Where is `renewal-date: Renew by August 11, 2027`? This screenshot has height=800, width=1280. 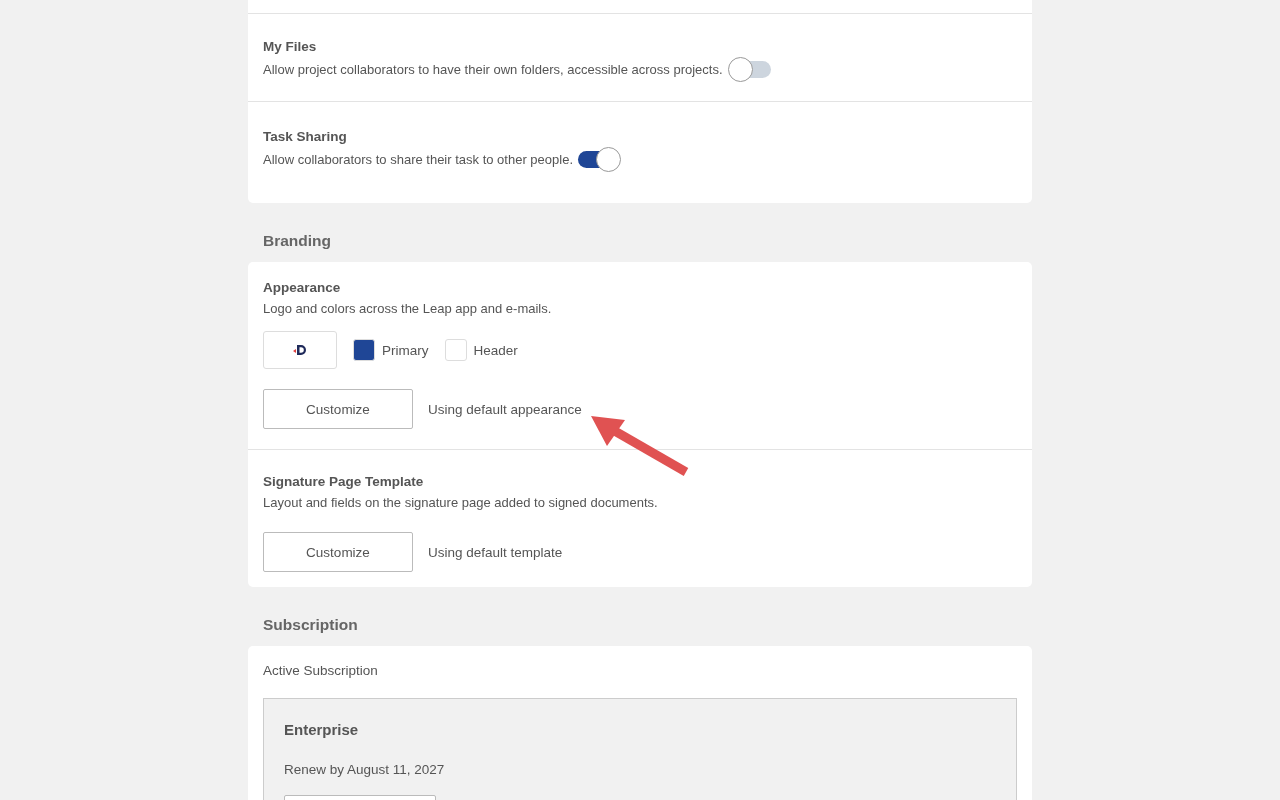
renewal-date: Renew by August 11, 2027 is located at coordinates (365, 769).